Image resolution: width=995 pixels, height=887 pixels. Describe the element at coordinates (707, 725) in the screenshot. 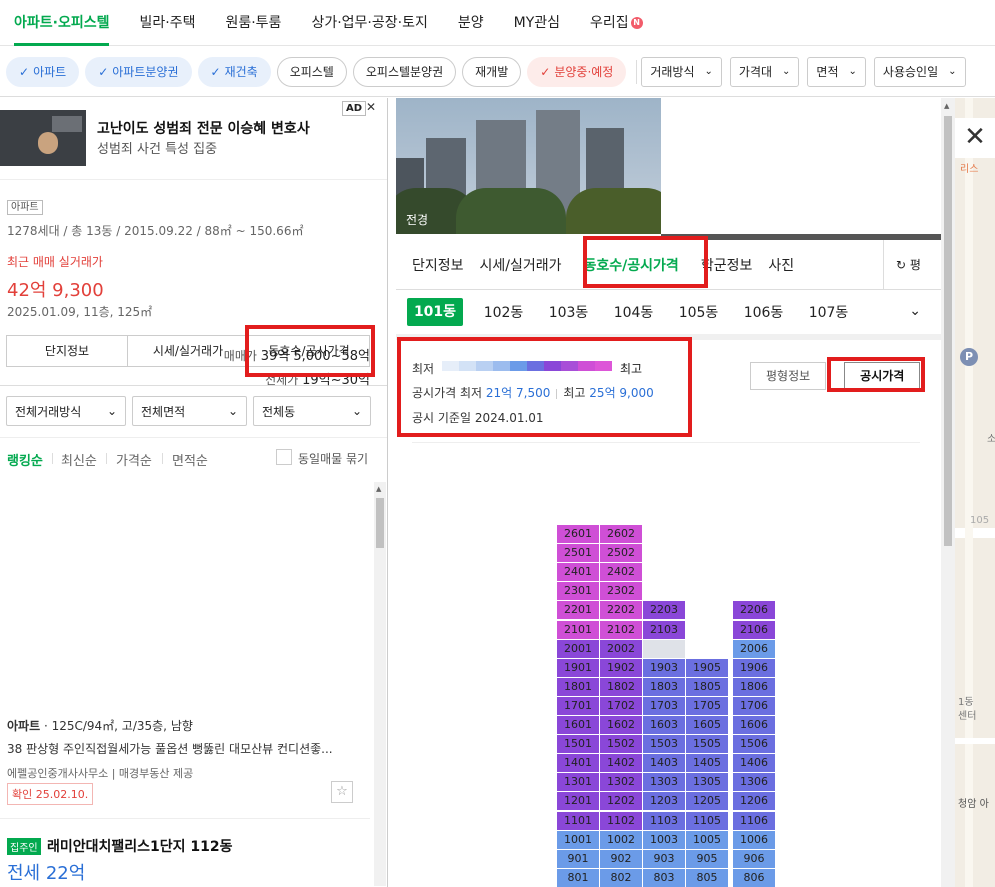

I see `unit-cell: 1605` at that location.